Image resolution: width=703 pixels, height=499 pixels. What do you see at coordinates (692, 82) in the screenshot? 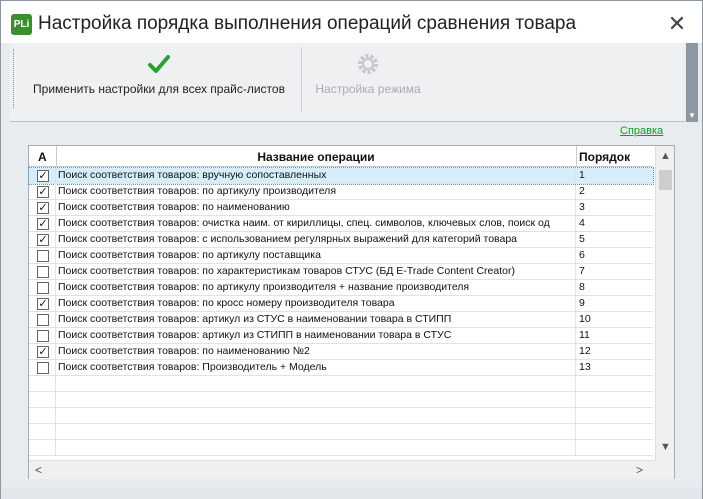
I see `toolbar-scroll: ▼` at bounding box center [692, 82].